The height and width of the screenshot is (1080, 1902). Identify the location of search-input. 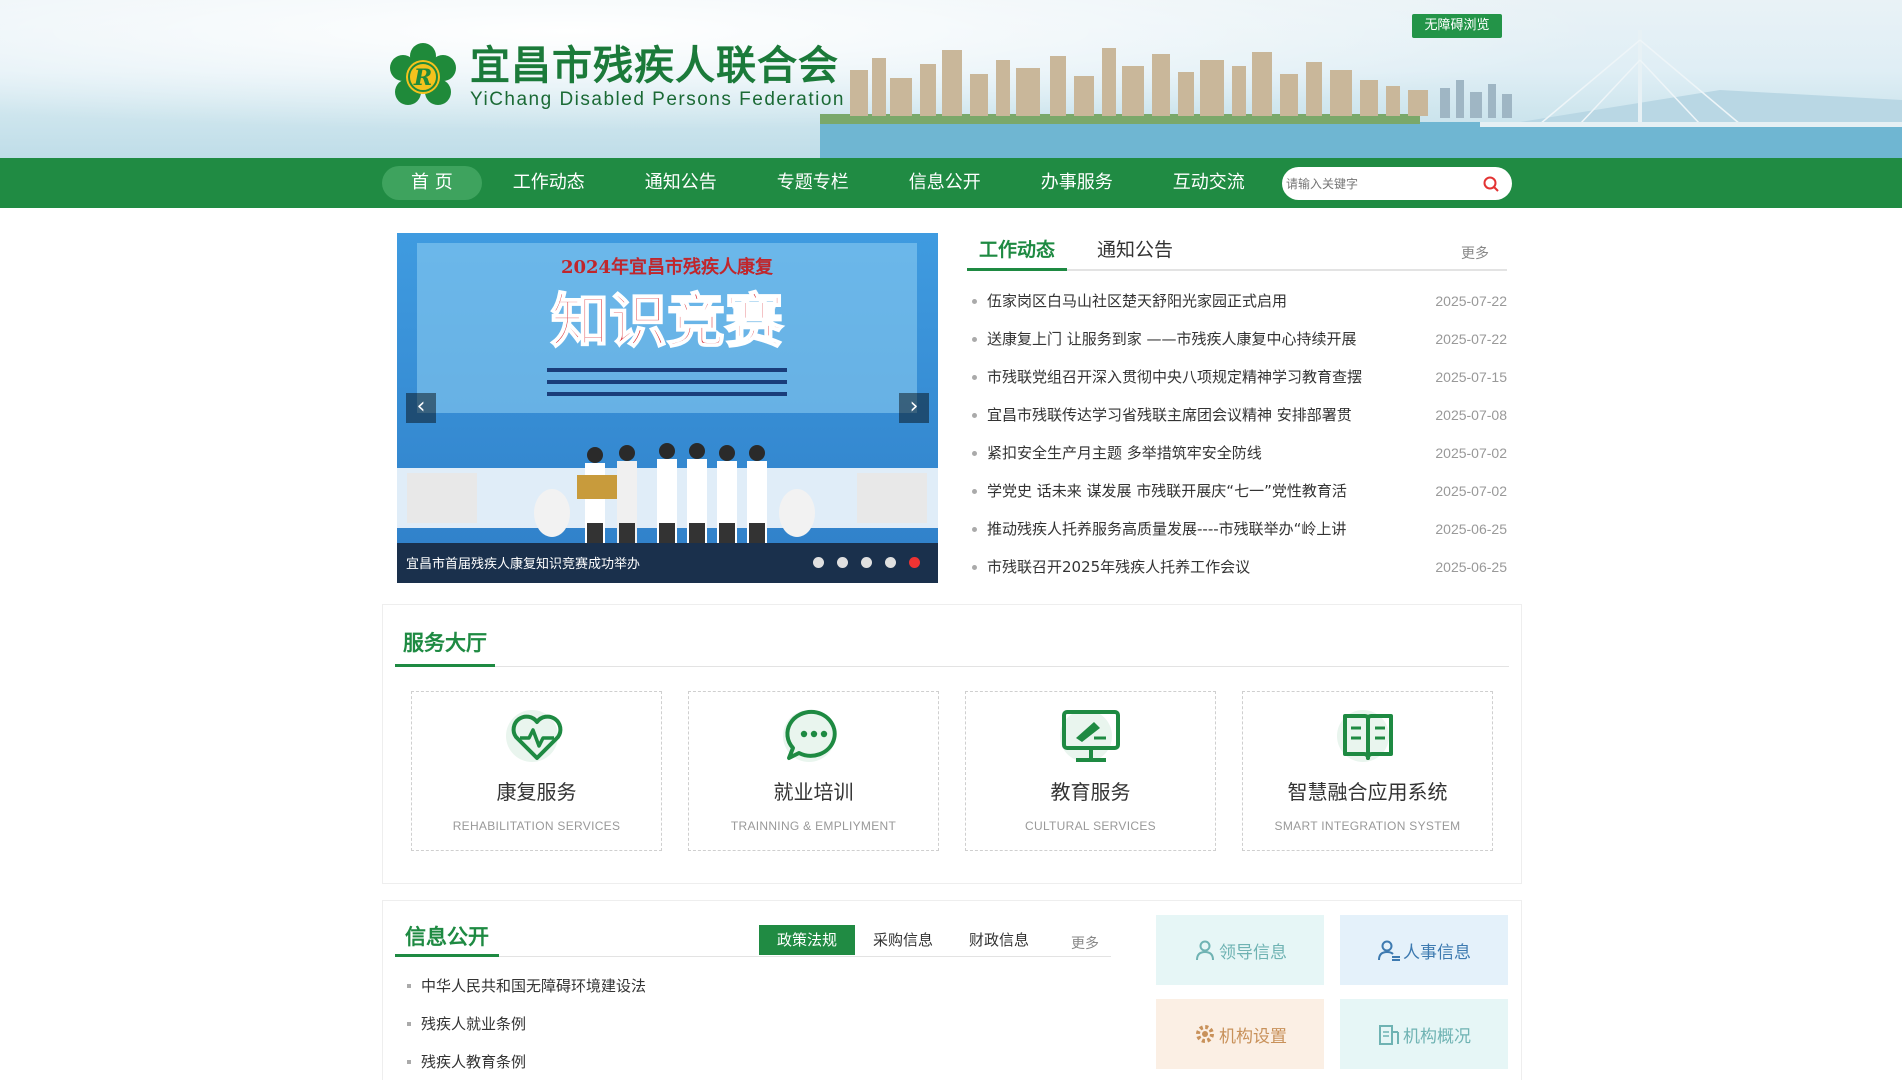
(1379, 184).